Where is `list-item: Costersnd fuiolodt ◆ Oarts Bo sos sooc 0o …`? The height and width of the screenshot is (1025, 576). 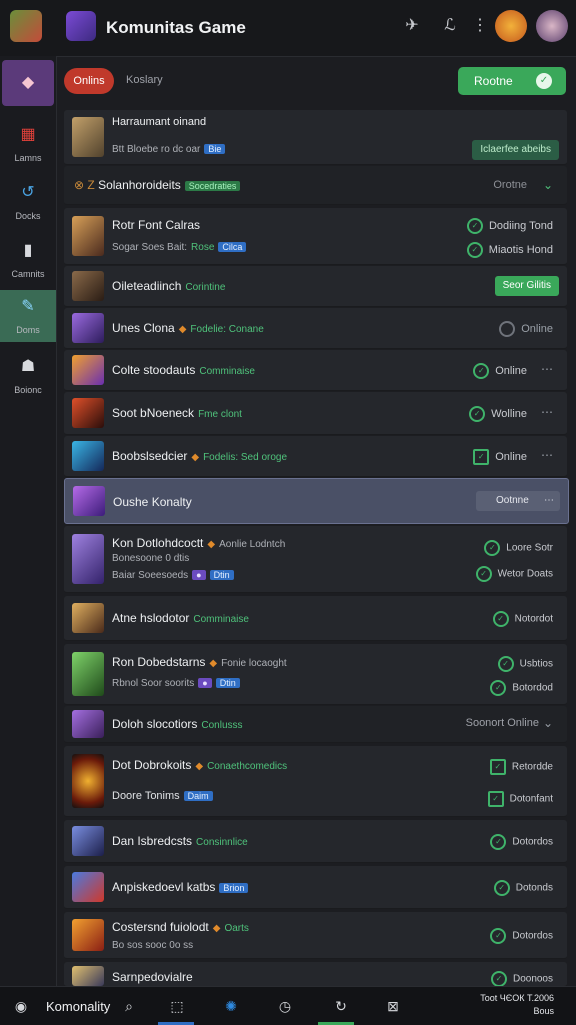
list-item: Costersnd fuiolodt ◆ Oarts Bo sos sooc 0o … is located at coordinates (315, 935).